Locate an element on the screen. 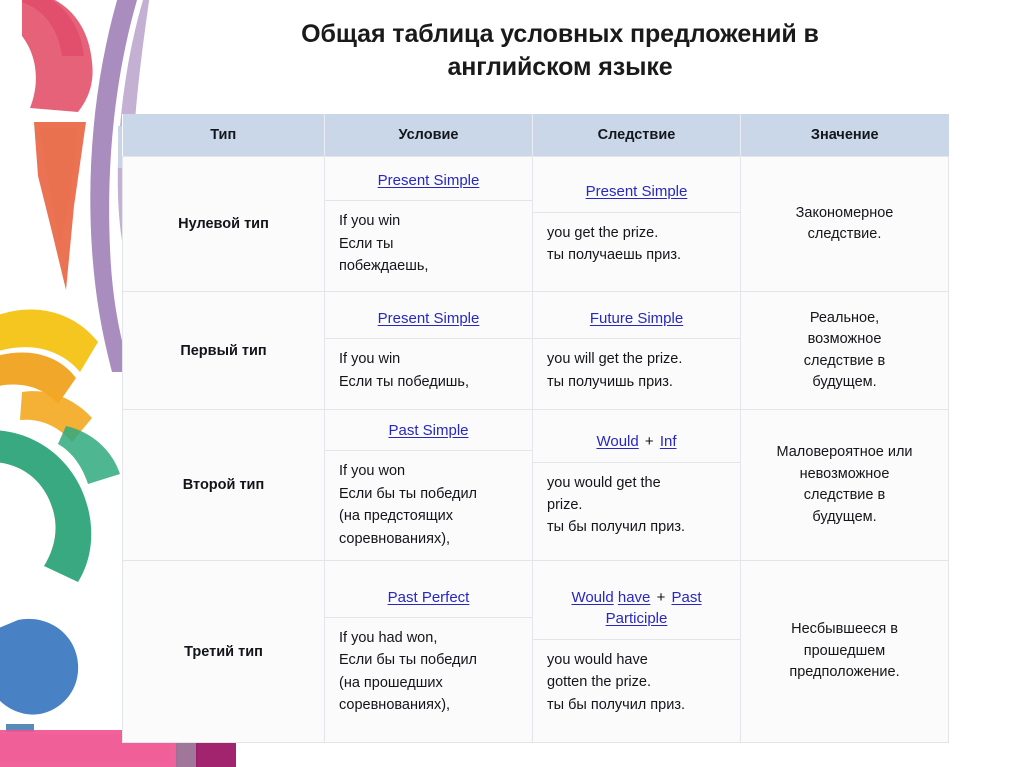 The height and width of the screenshot is (767, 1024). meaning-line-1: Реальное, is located at coordinates (844, 317).